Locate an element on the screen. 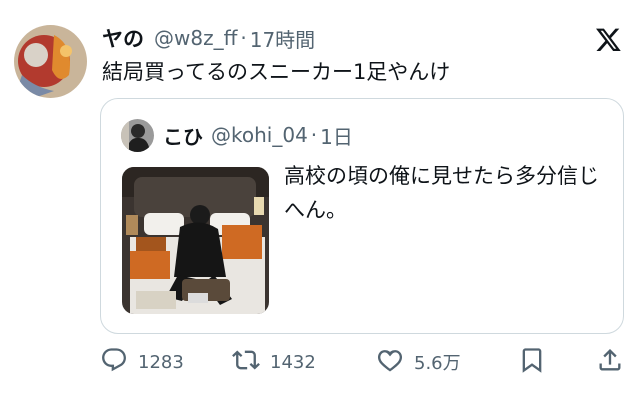  author-handle: @w8z_ff is located at coordinates (195, 38).